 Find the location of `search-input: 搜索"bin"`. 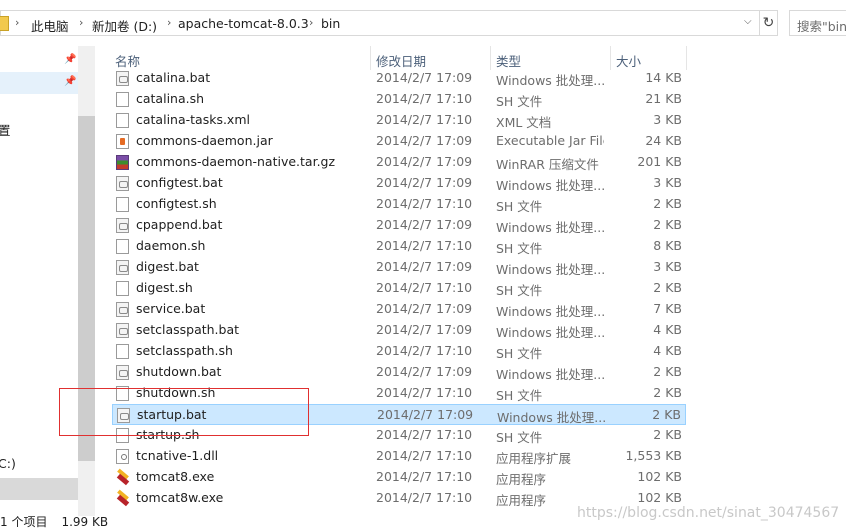

search-input: 搜索"bin" is located at coordinates (817, 23).